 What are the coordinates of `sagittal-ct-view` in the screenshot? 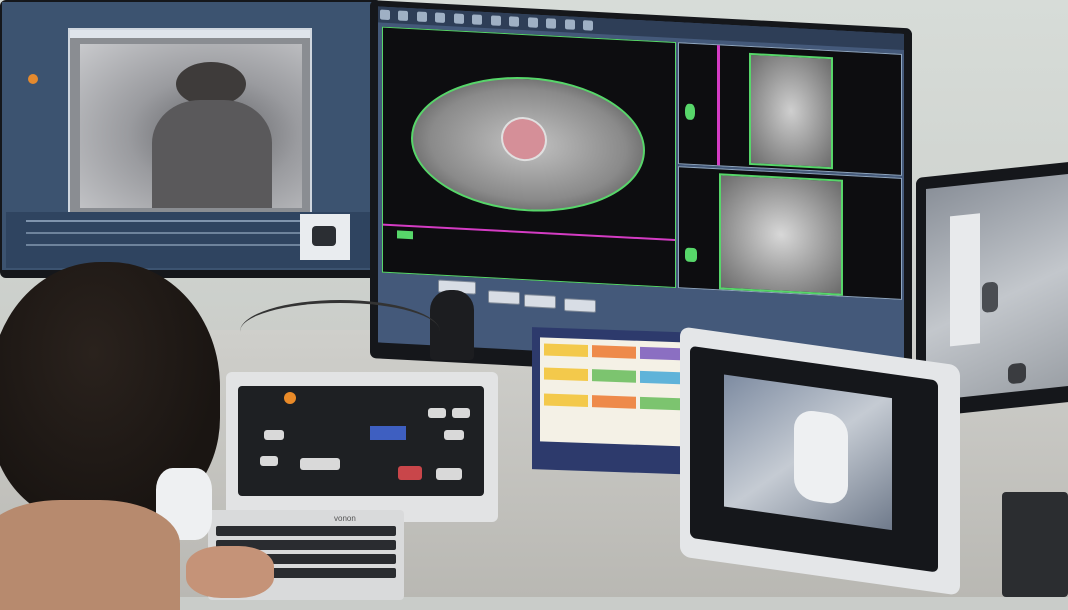 It's located at (790, 109).